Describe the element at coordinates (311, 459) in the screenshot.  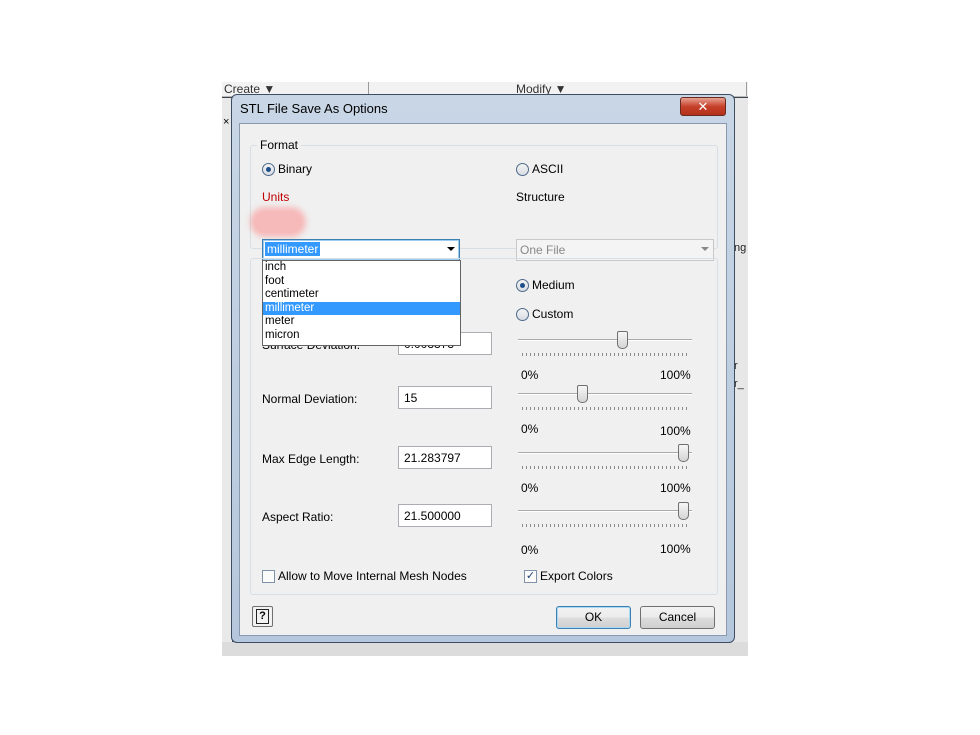
I see `max-edge-length-label: Max Edge Length:` at that location.